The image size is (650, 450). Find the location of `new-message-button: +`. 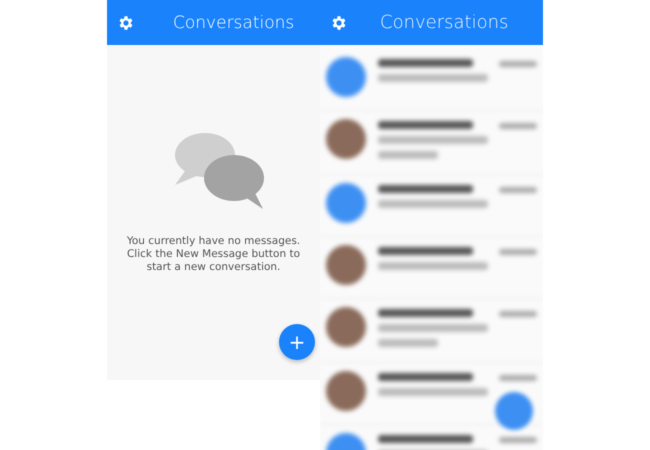

new-message-button: + is located at coordinates (297, 342).